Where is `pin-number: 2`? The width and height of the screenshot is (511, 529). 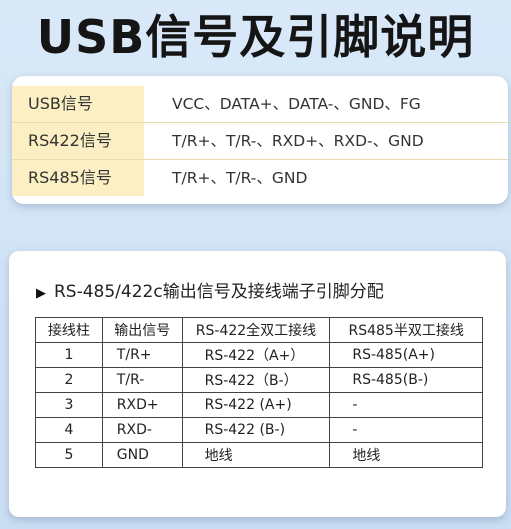 pin-number: 2 is located at coordinates (69, 380).